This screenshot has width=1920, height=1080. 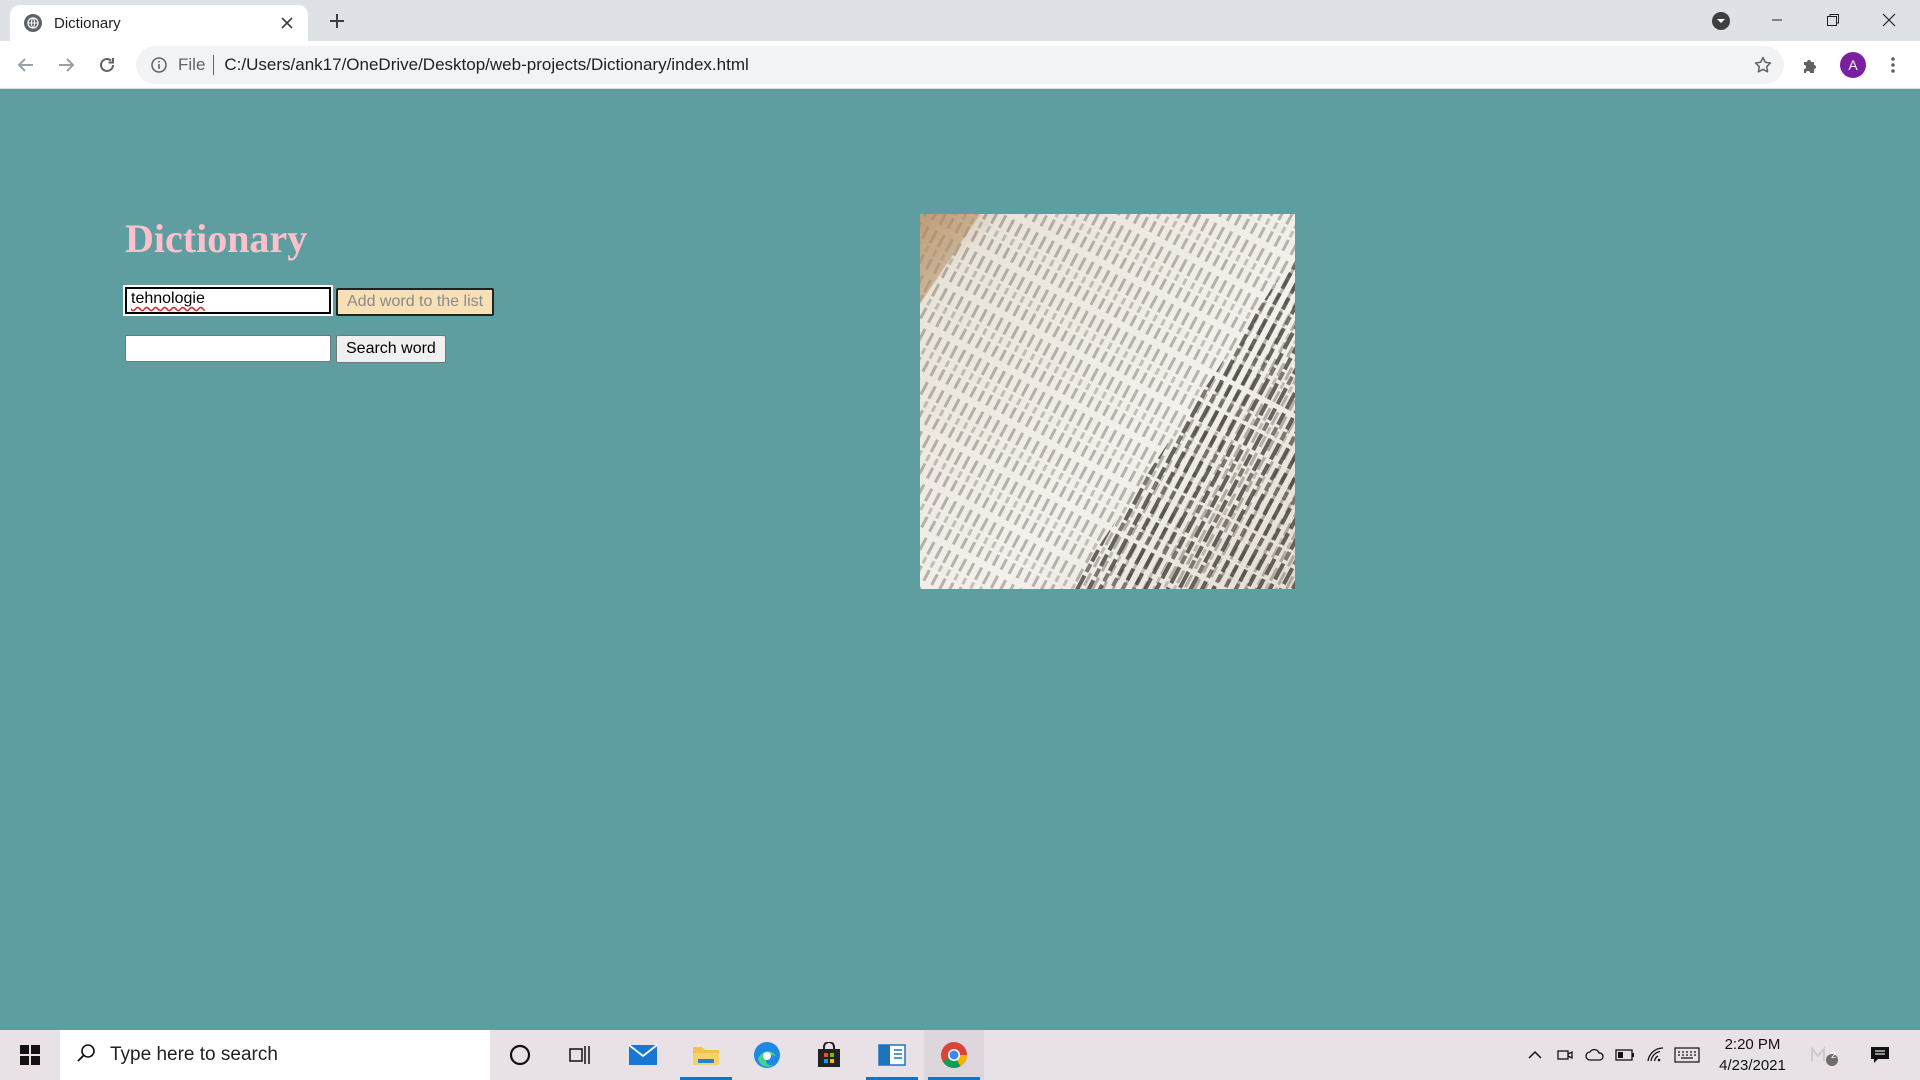 I want to click on taskbar-search-box: Type here to search, so click(x=275, y=1055).